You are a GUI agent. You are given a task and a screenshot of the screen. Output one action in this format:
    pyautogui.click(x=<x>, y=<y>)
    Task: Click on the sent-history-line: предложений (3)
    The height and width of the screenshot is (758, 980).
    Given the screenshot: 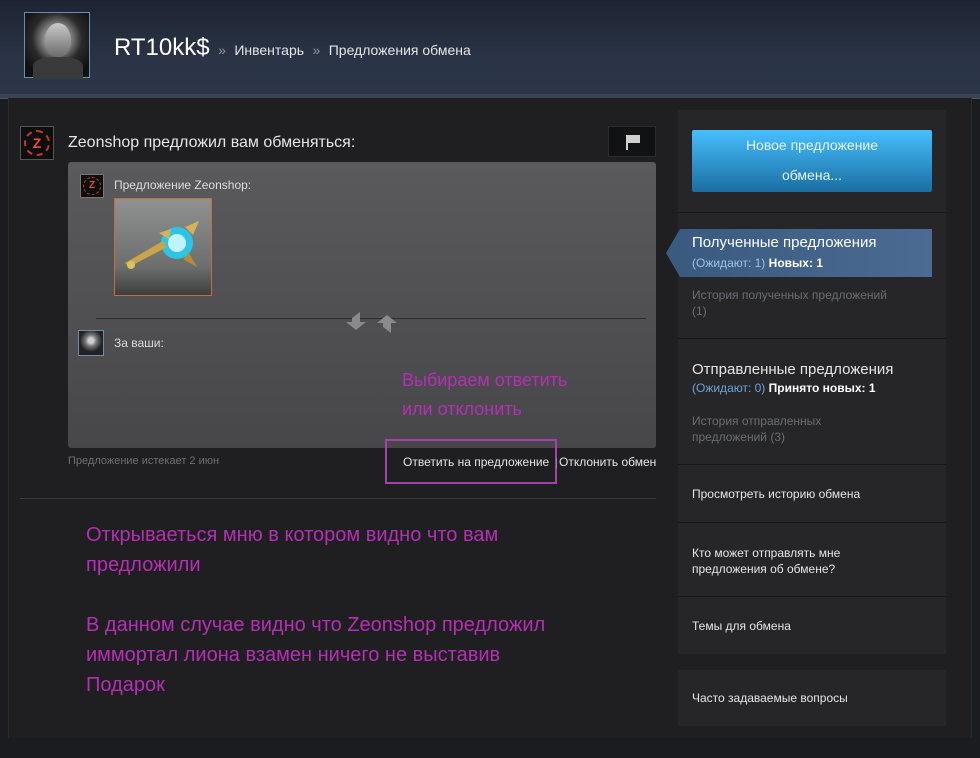 What is the action you would take?
    pyautogui.click(x=738, y=437)
    